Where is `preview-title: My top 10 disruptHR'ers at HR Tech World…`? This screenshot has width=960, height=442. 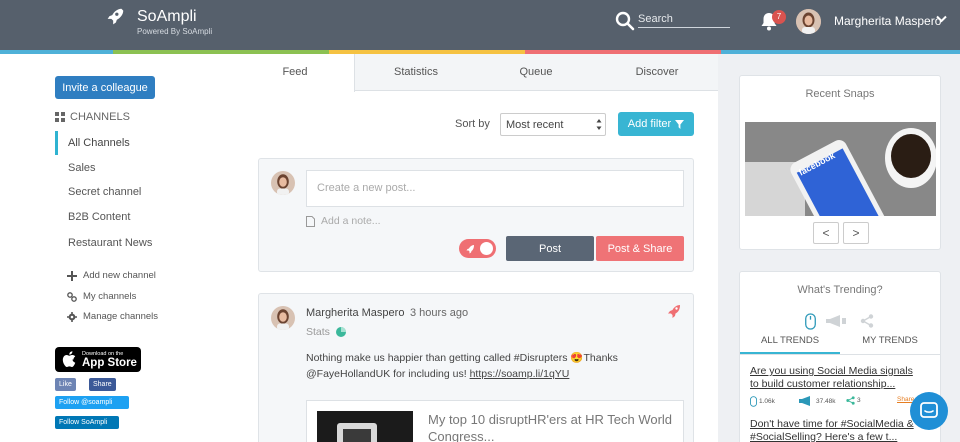 preview-title: My top 10 disruptHR'ers at HR Tech World… is located at coordinates (550, 427).